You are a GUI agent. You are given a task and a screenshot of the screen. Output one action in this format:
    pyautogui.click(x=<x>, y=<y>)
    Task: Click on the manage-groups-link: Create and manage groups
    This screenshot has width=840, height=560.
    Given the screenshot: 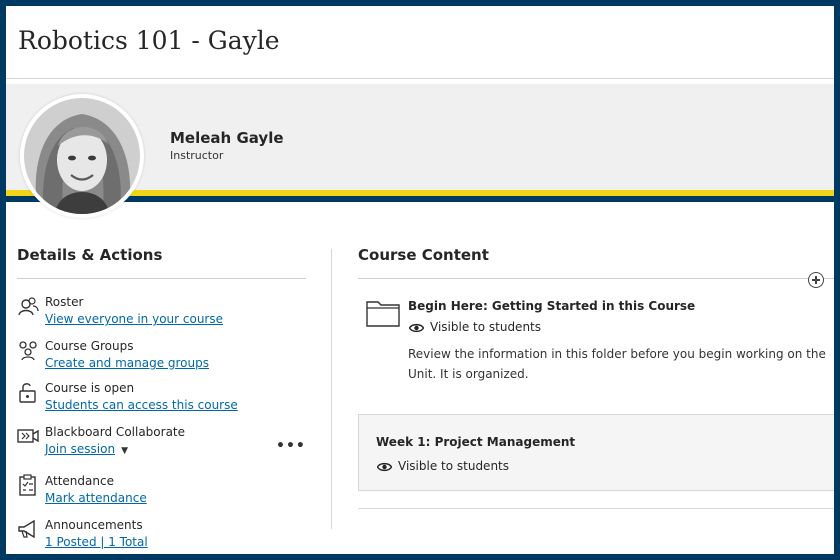 What is the action you would take?
    pyautogui.click(x=127, y=363)
    